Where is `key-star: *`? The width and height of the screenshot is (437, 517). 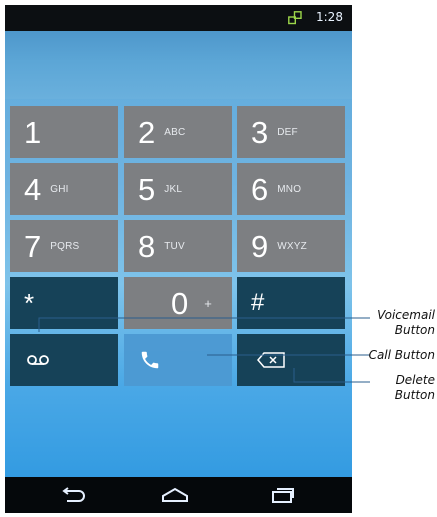
key-star: * is located at coordinates (64, 303).